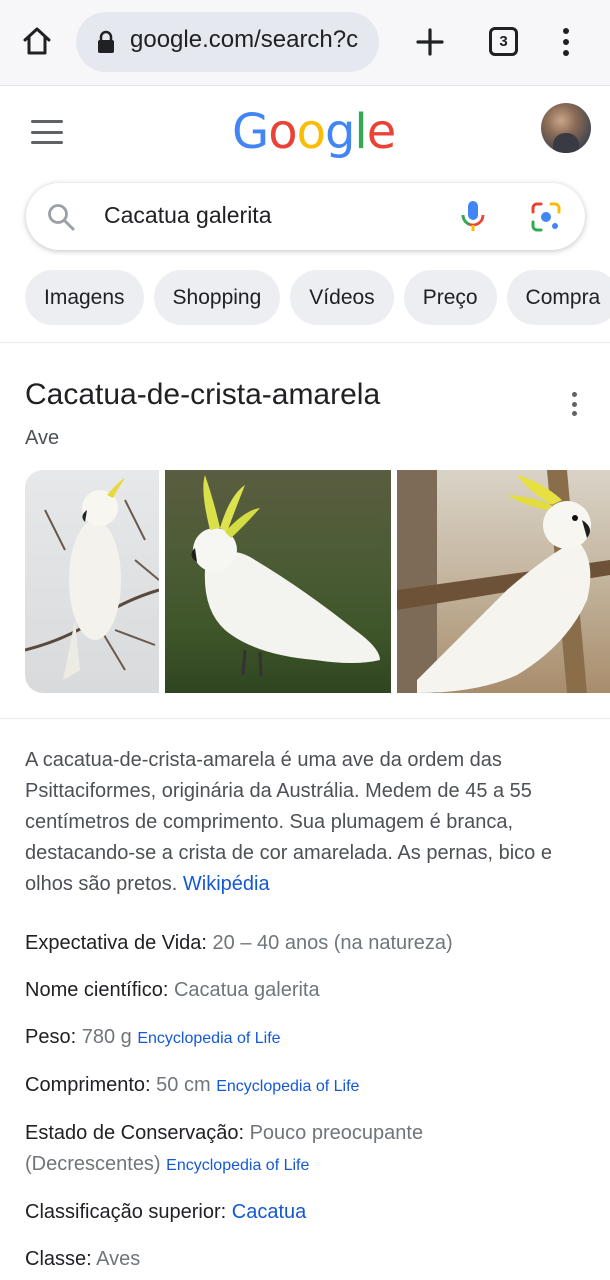  Describe the element at coordinates (217, 297) in the screenshot. I see `chip-shopping: Shopping` at that location.